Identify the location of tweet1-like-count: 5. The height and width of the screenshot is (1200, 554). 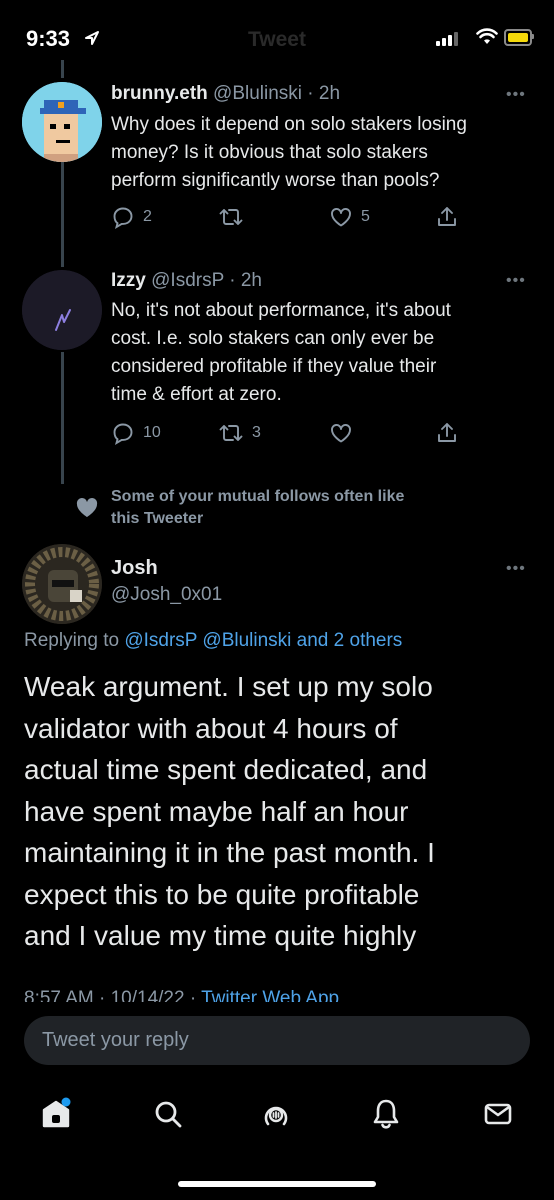
(365, 216).